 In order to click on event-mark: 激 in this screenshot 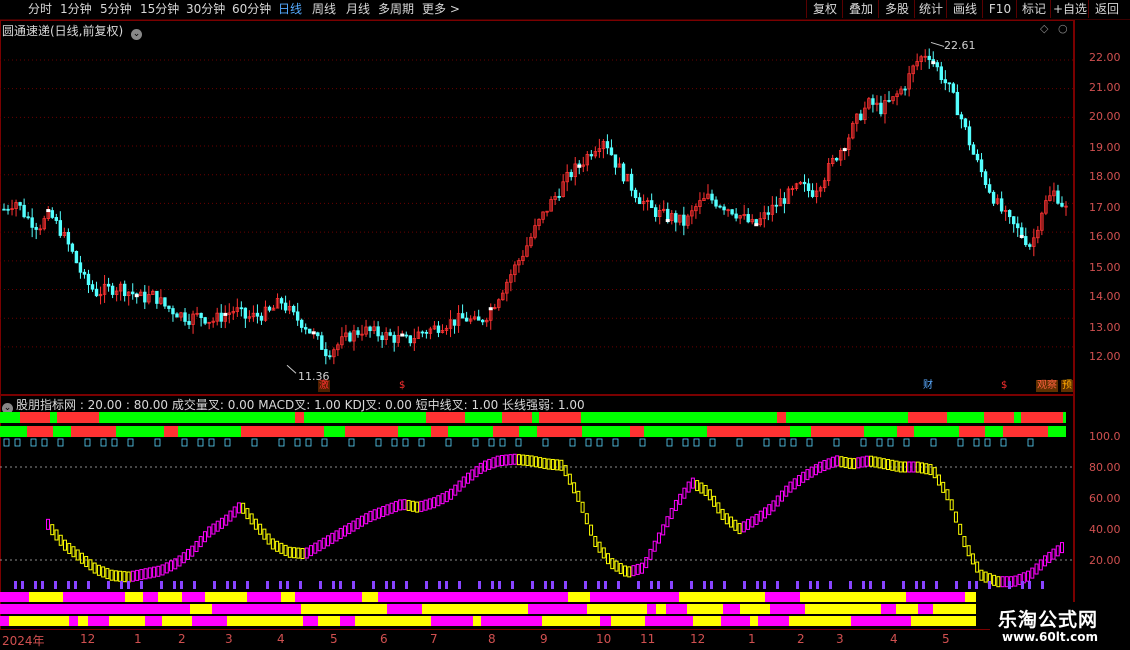, I will do `click(324, 386)`.